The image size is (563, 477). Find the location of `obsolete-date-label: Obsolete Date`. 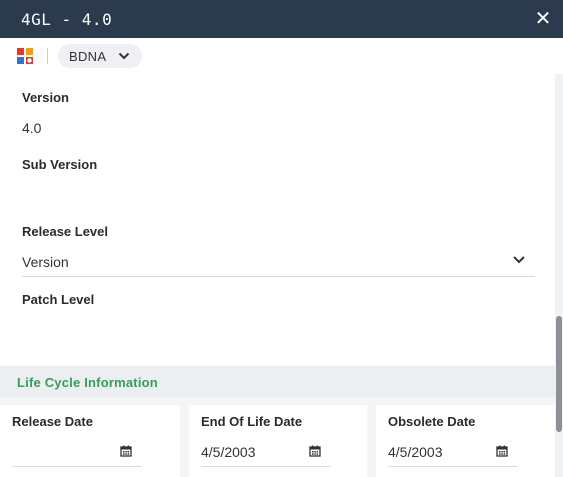

obsolete-date-label: Obsolete Date is located at coordinates (432, 421).